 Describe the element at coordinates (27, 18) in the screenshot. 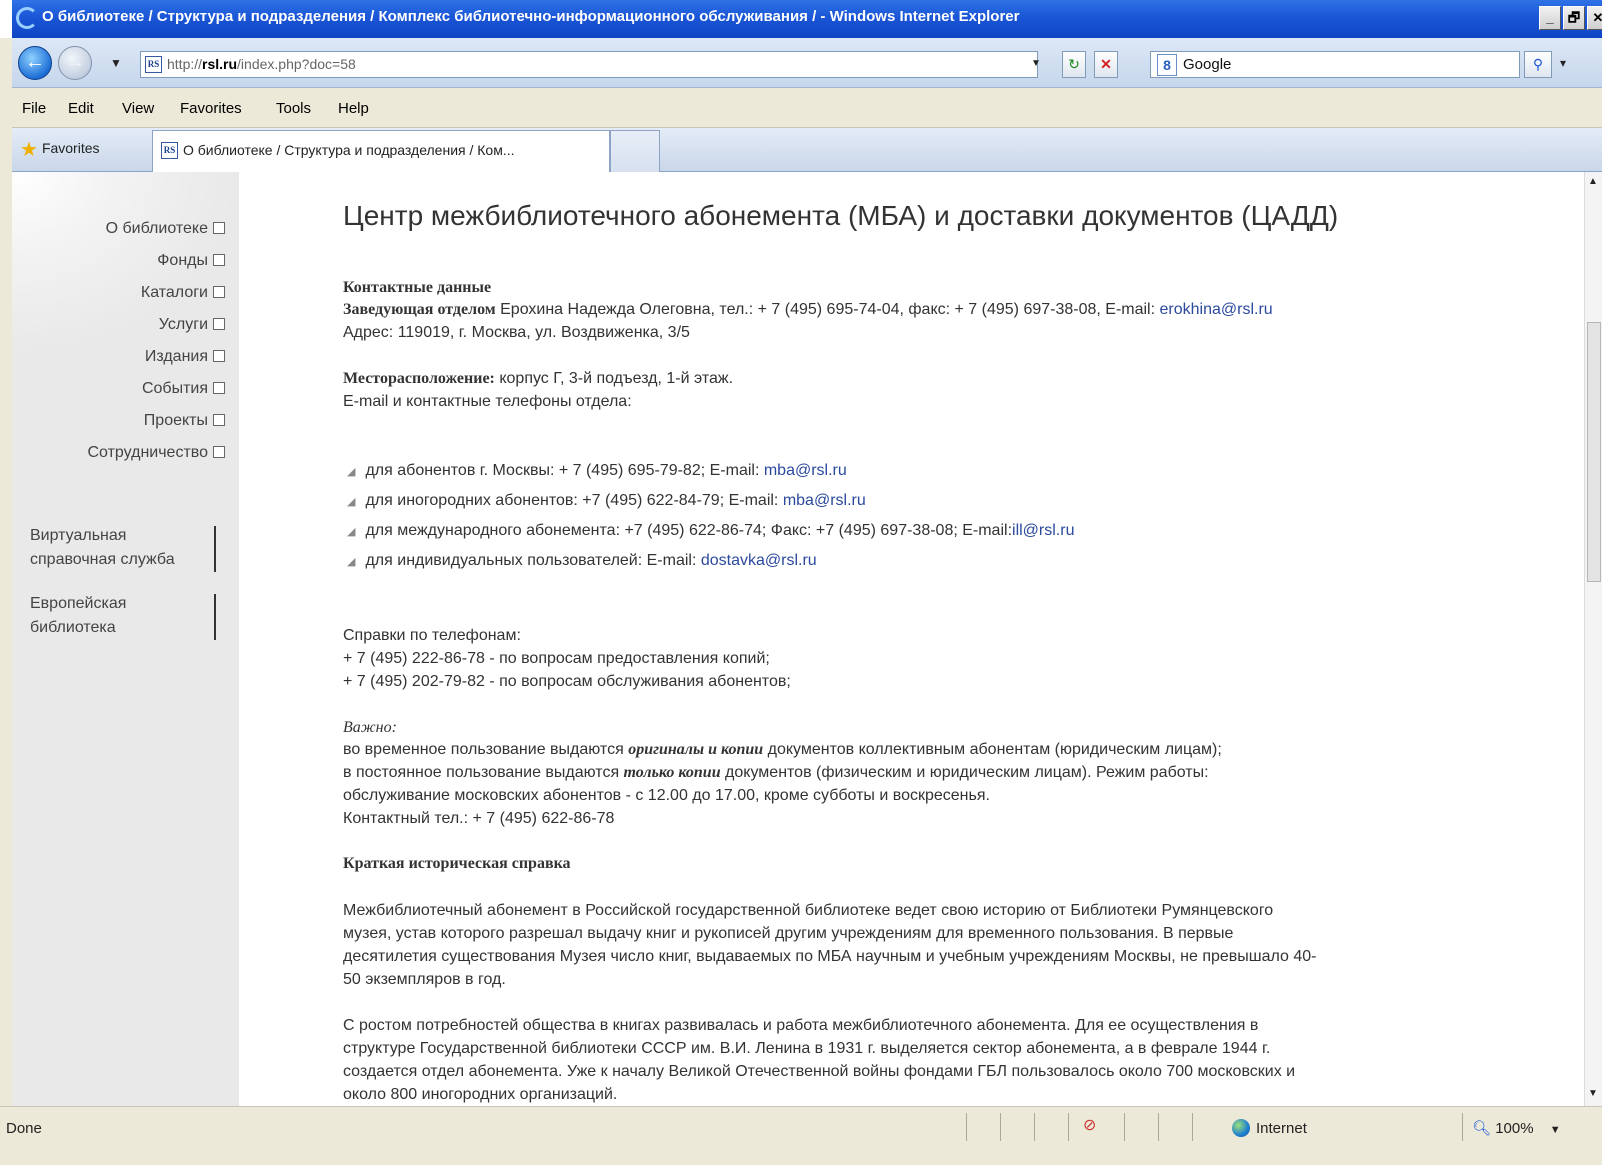

I see `ie-logo-icon` at that location.